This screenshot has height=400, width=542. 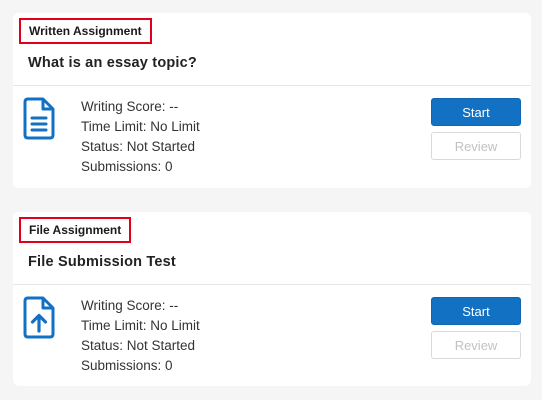 What do you see at coordinates (39, 318) in the screenshot?
I see `file-upload-icon` at bounding box center [39, 318].